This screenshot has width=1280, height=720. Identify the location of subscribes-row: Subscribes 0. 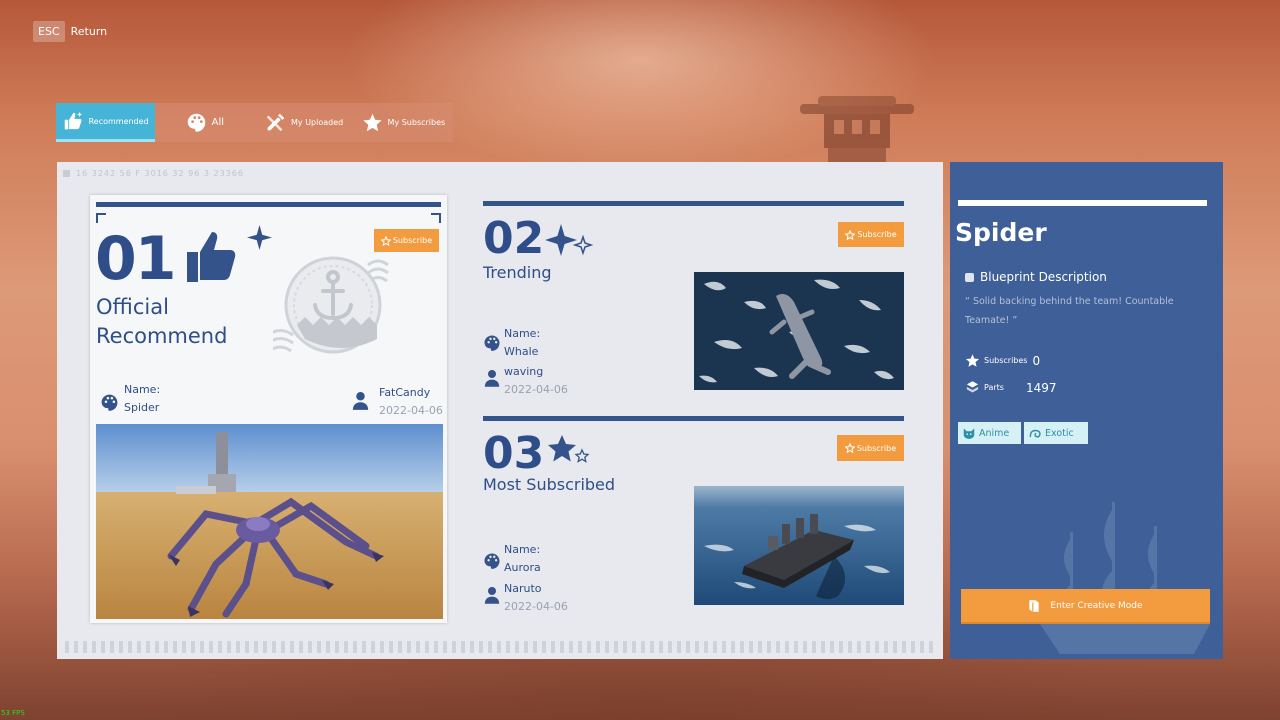
(1002, 360).